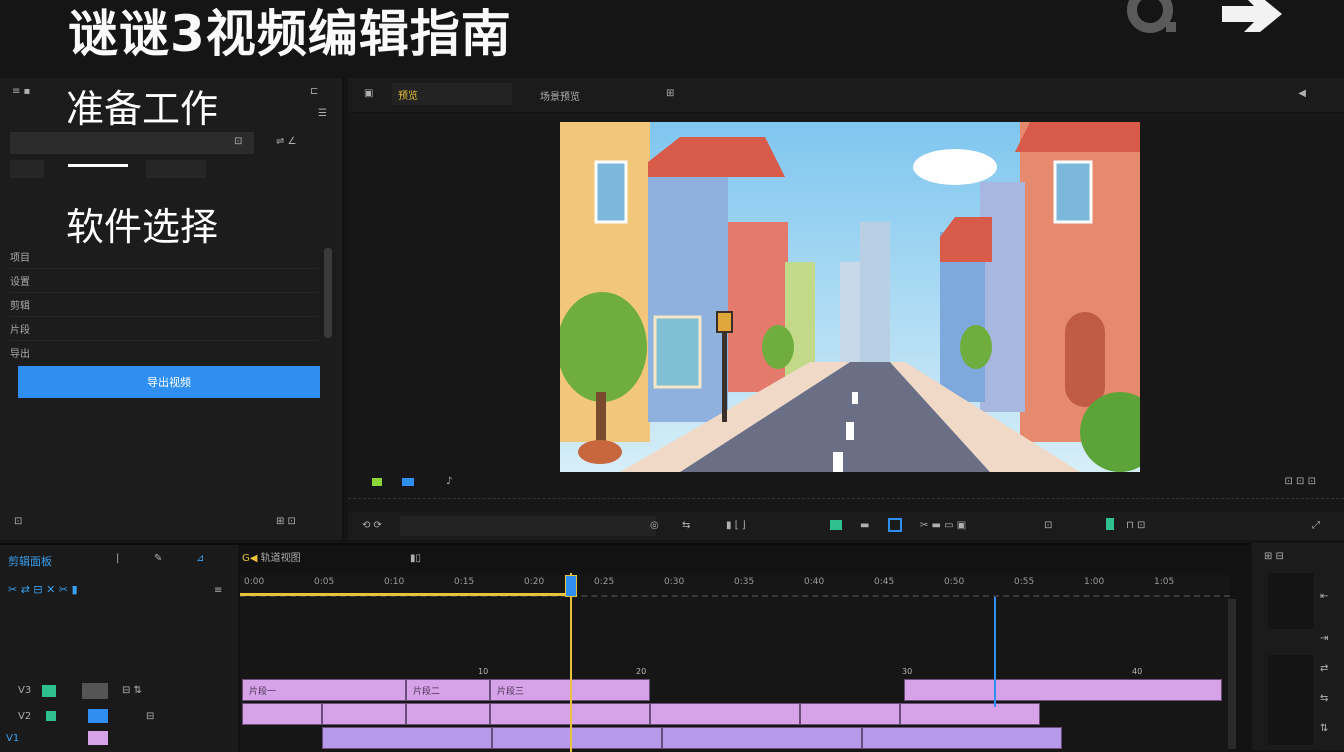  Describe the element at coordinates (20, 330) in the screenshot. I see `list-item-label: 片段` at that location.